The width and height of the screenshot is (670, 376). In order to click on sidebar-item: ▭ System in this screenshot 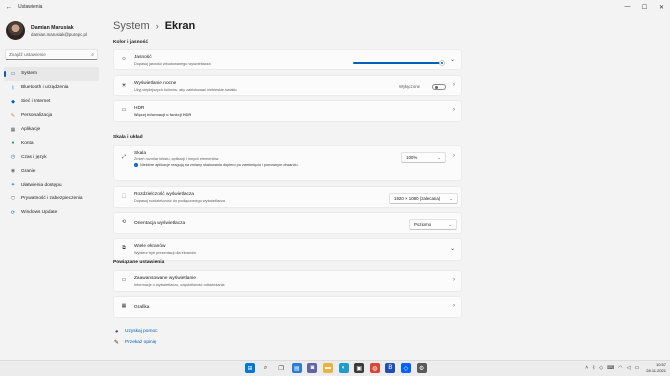, I will do `click(51, 74)`.